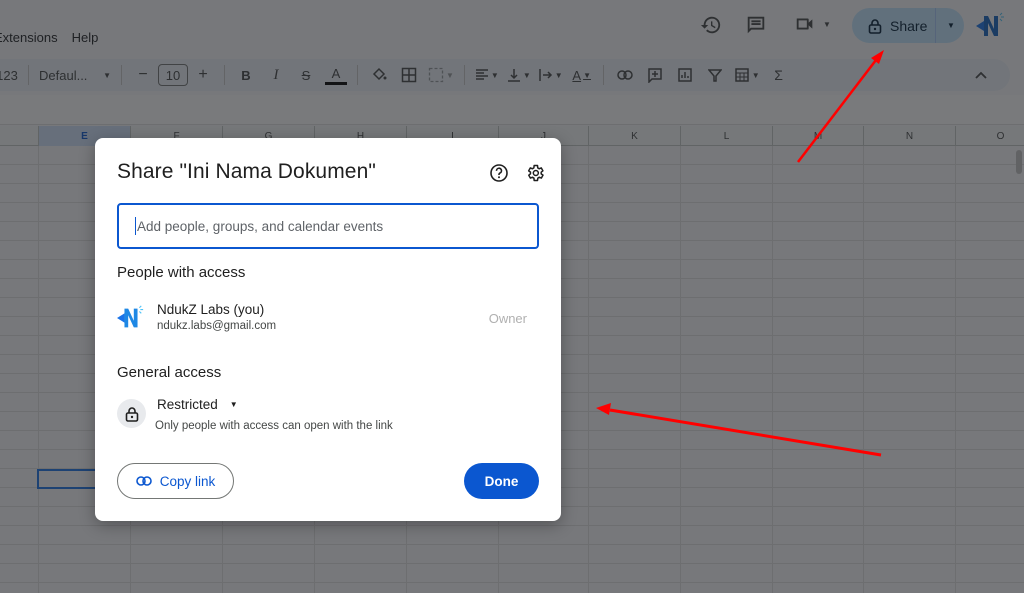 The width and height of the screenshot is (1024, 593). I want to click on add-people-input, so click(327, 226).